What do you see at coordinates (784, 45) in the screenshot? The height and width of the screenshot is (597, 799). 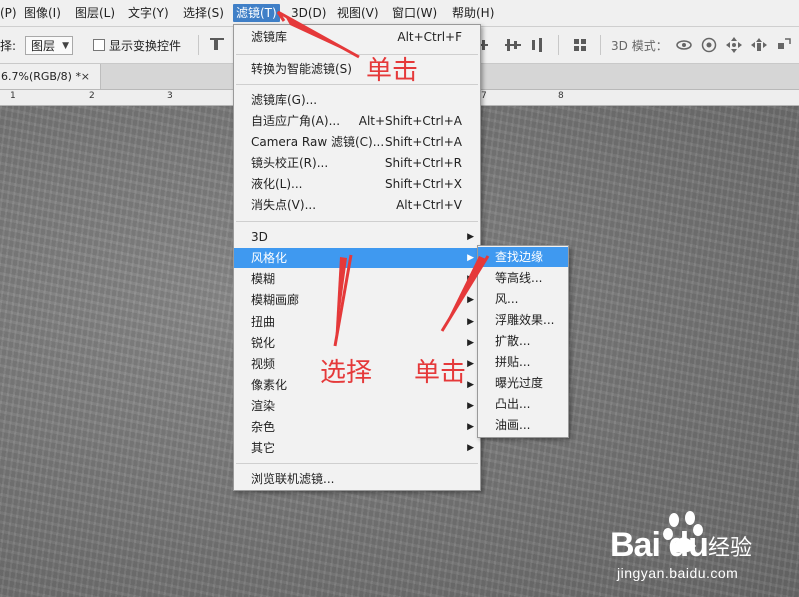 I see `3d-scale-icon` at bounding box center [784, 45].